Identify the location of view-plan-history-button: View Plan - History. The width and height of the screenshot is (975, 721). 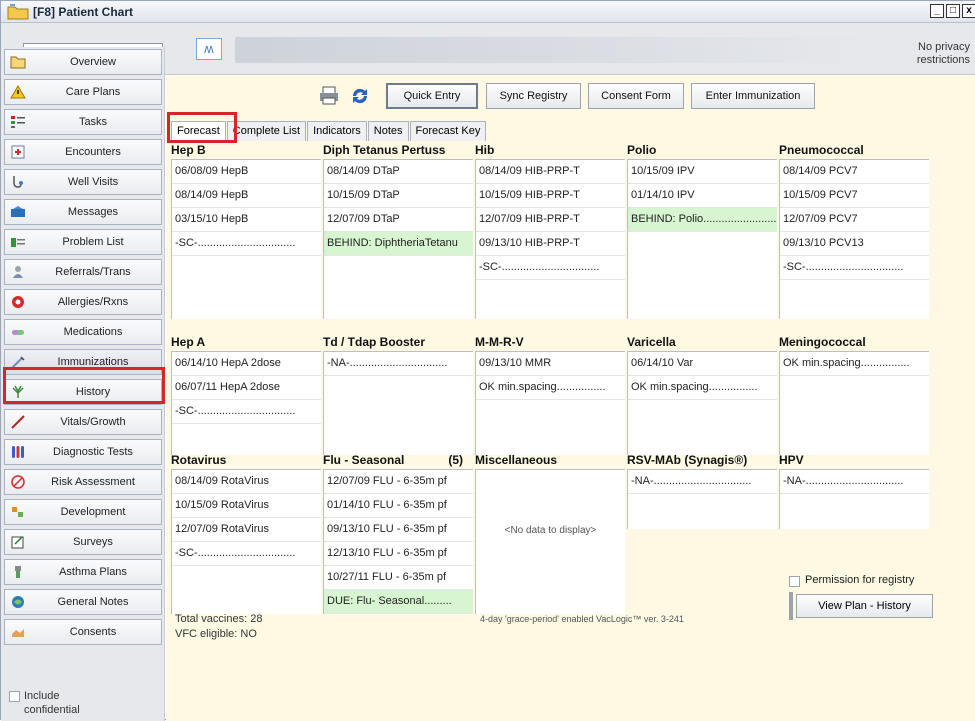
(864, 606).